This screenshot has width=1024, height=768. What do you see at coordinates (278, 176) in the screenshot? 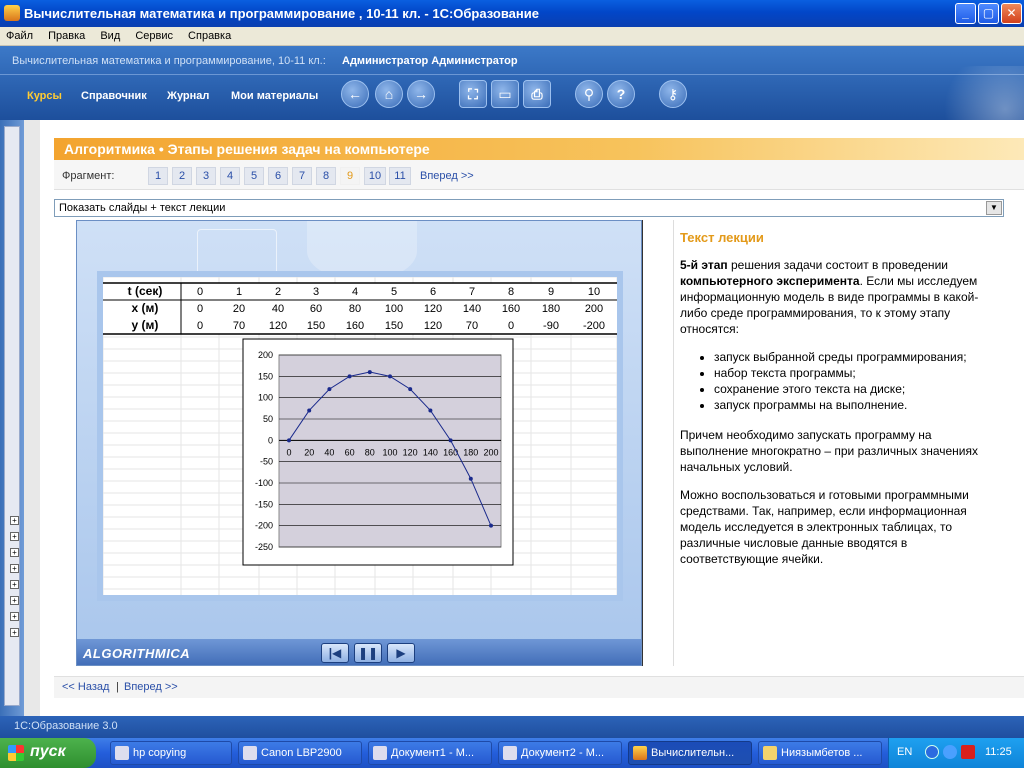
I see `fragment-button: 6` at bounding box center [278, 176].